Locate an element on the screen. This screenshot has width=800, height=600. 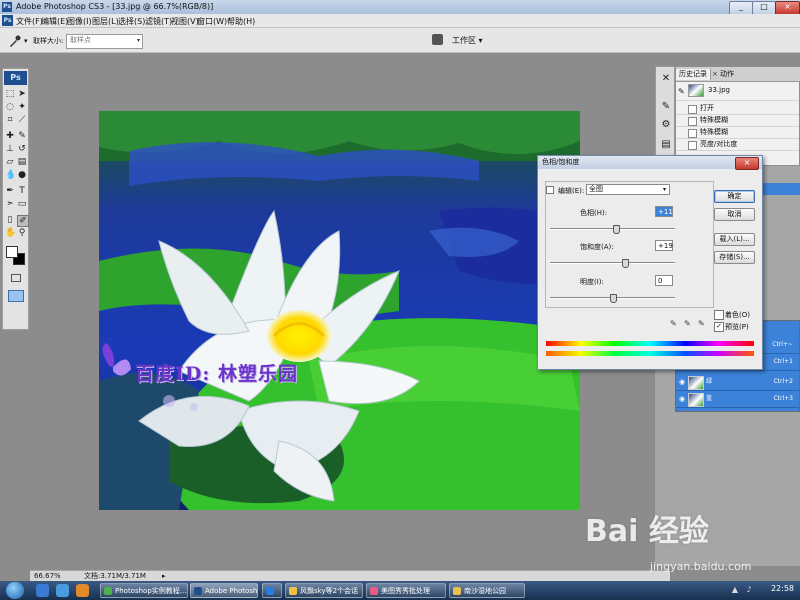
saturation-slider-thumb is located at coordinates (625, 263).